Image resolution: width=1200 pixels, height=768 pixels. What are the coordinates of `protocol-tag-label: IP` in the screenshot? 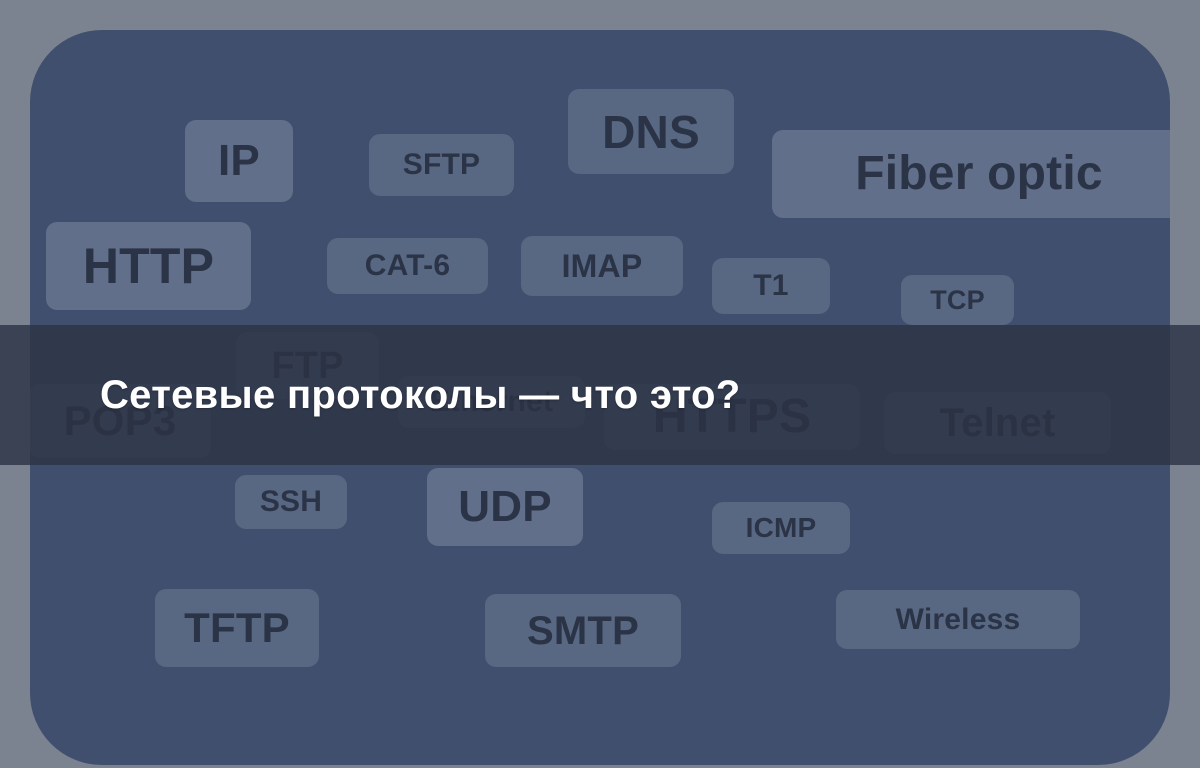 It's located at (239, 160).